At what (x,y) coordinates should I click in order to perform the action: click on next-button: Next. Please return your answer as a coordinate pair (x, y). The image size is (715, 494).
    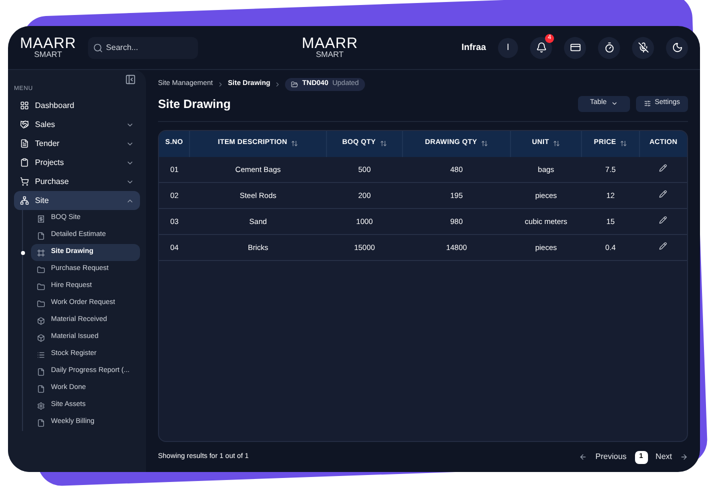
    Looking at the image, I should click on (664, 457).